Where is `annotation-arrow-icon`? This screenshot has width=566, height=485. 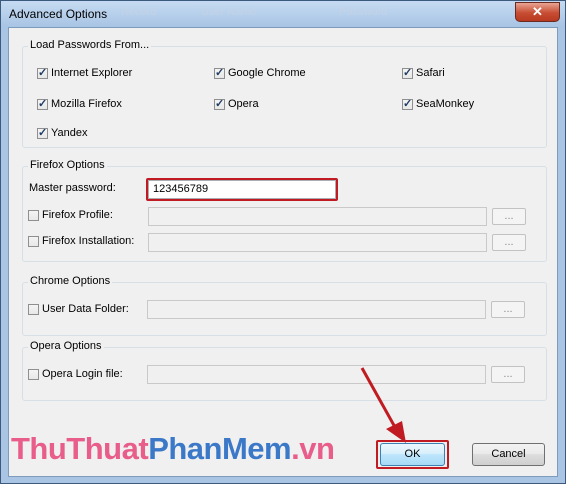
annotation-arrow-icon is located at coordinates (383, 405).